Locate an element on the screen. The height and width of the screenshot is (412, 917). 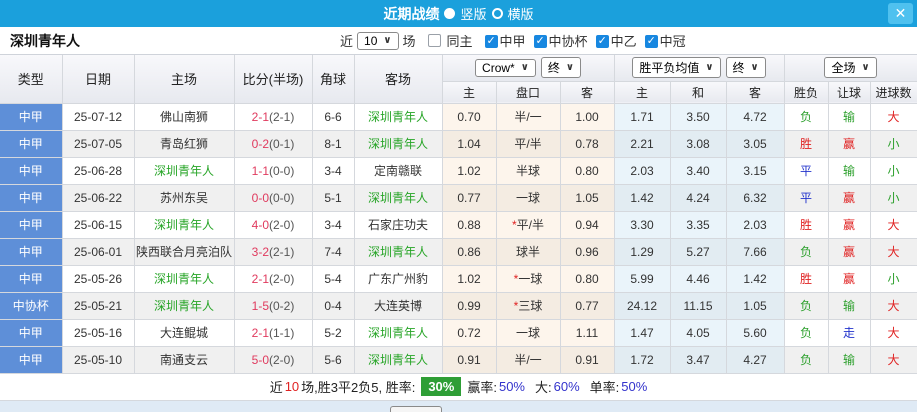
date-cell: 25-06-28 is located at coordinates (98, 171).